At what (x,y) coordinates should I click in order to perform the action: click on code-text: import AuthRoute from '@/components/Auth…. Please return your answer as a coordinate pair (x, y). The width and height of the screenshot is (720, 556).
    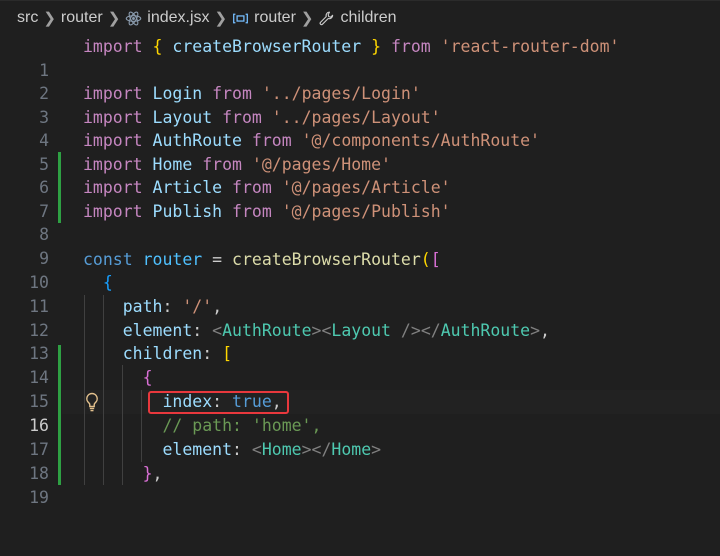
    Looking at the image, I should click on (311, 140).